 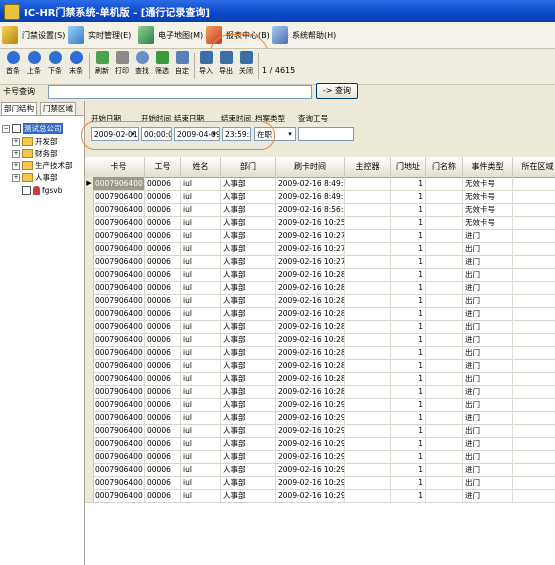 I want to click on refresh-button: 刷新, so click(x=102, y=63).